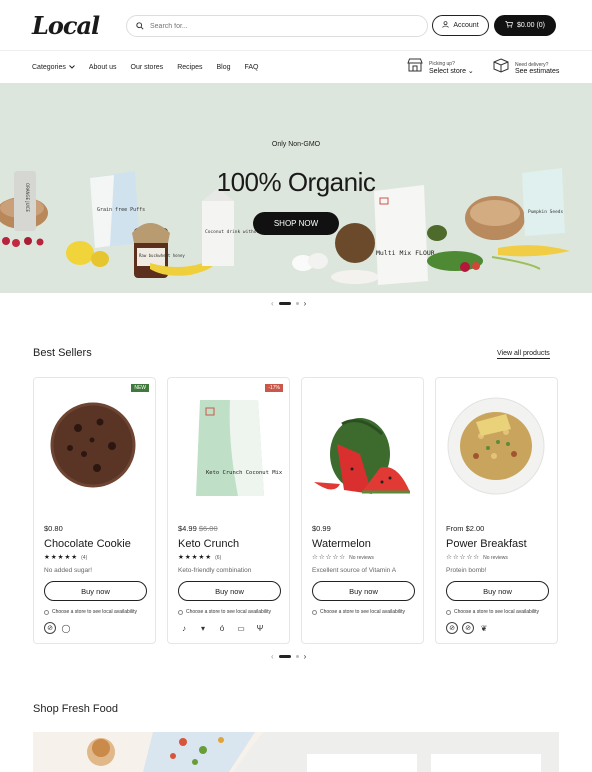  What do you see at coordinates (93, 445) in the screenshot?
I see `chocolate-cookie-image` at bounding box center [93, 445].